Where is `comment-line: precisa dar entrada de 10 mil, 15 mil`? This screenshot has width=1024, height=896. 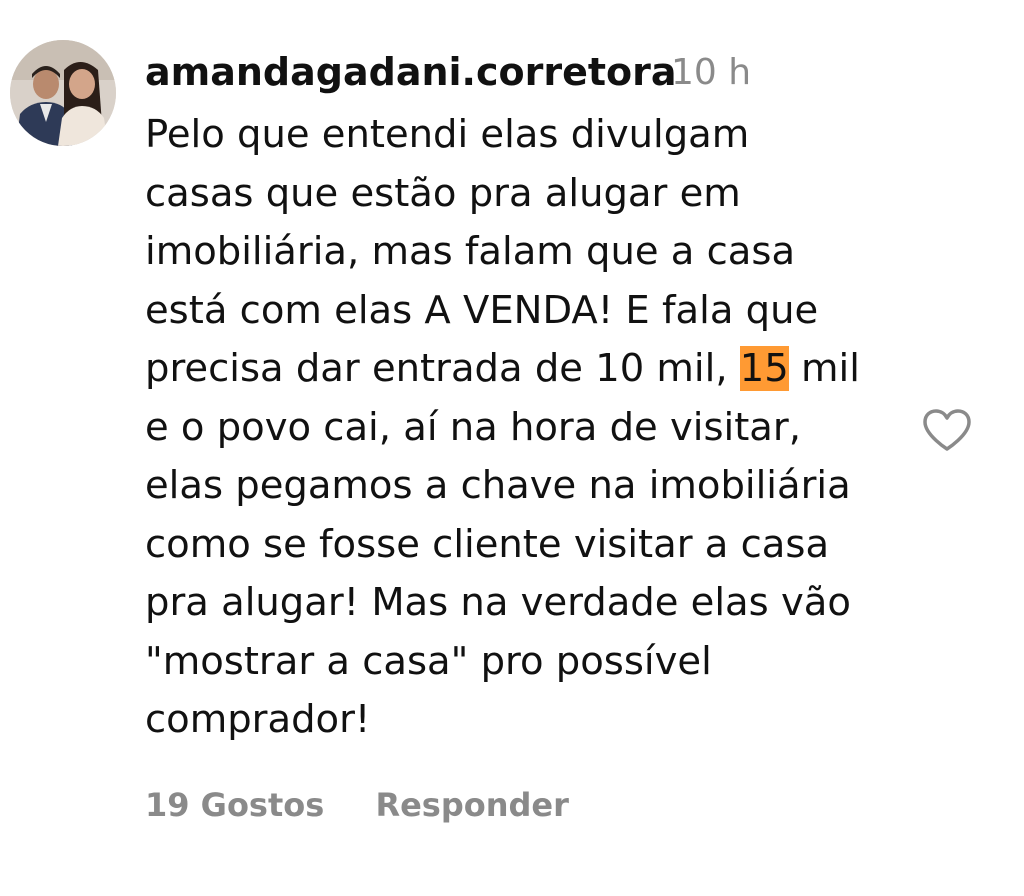
comment-line: precisa dar entrada de 10 mil, 15 mil is located at coordinates (525, 369).